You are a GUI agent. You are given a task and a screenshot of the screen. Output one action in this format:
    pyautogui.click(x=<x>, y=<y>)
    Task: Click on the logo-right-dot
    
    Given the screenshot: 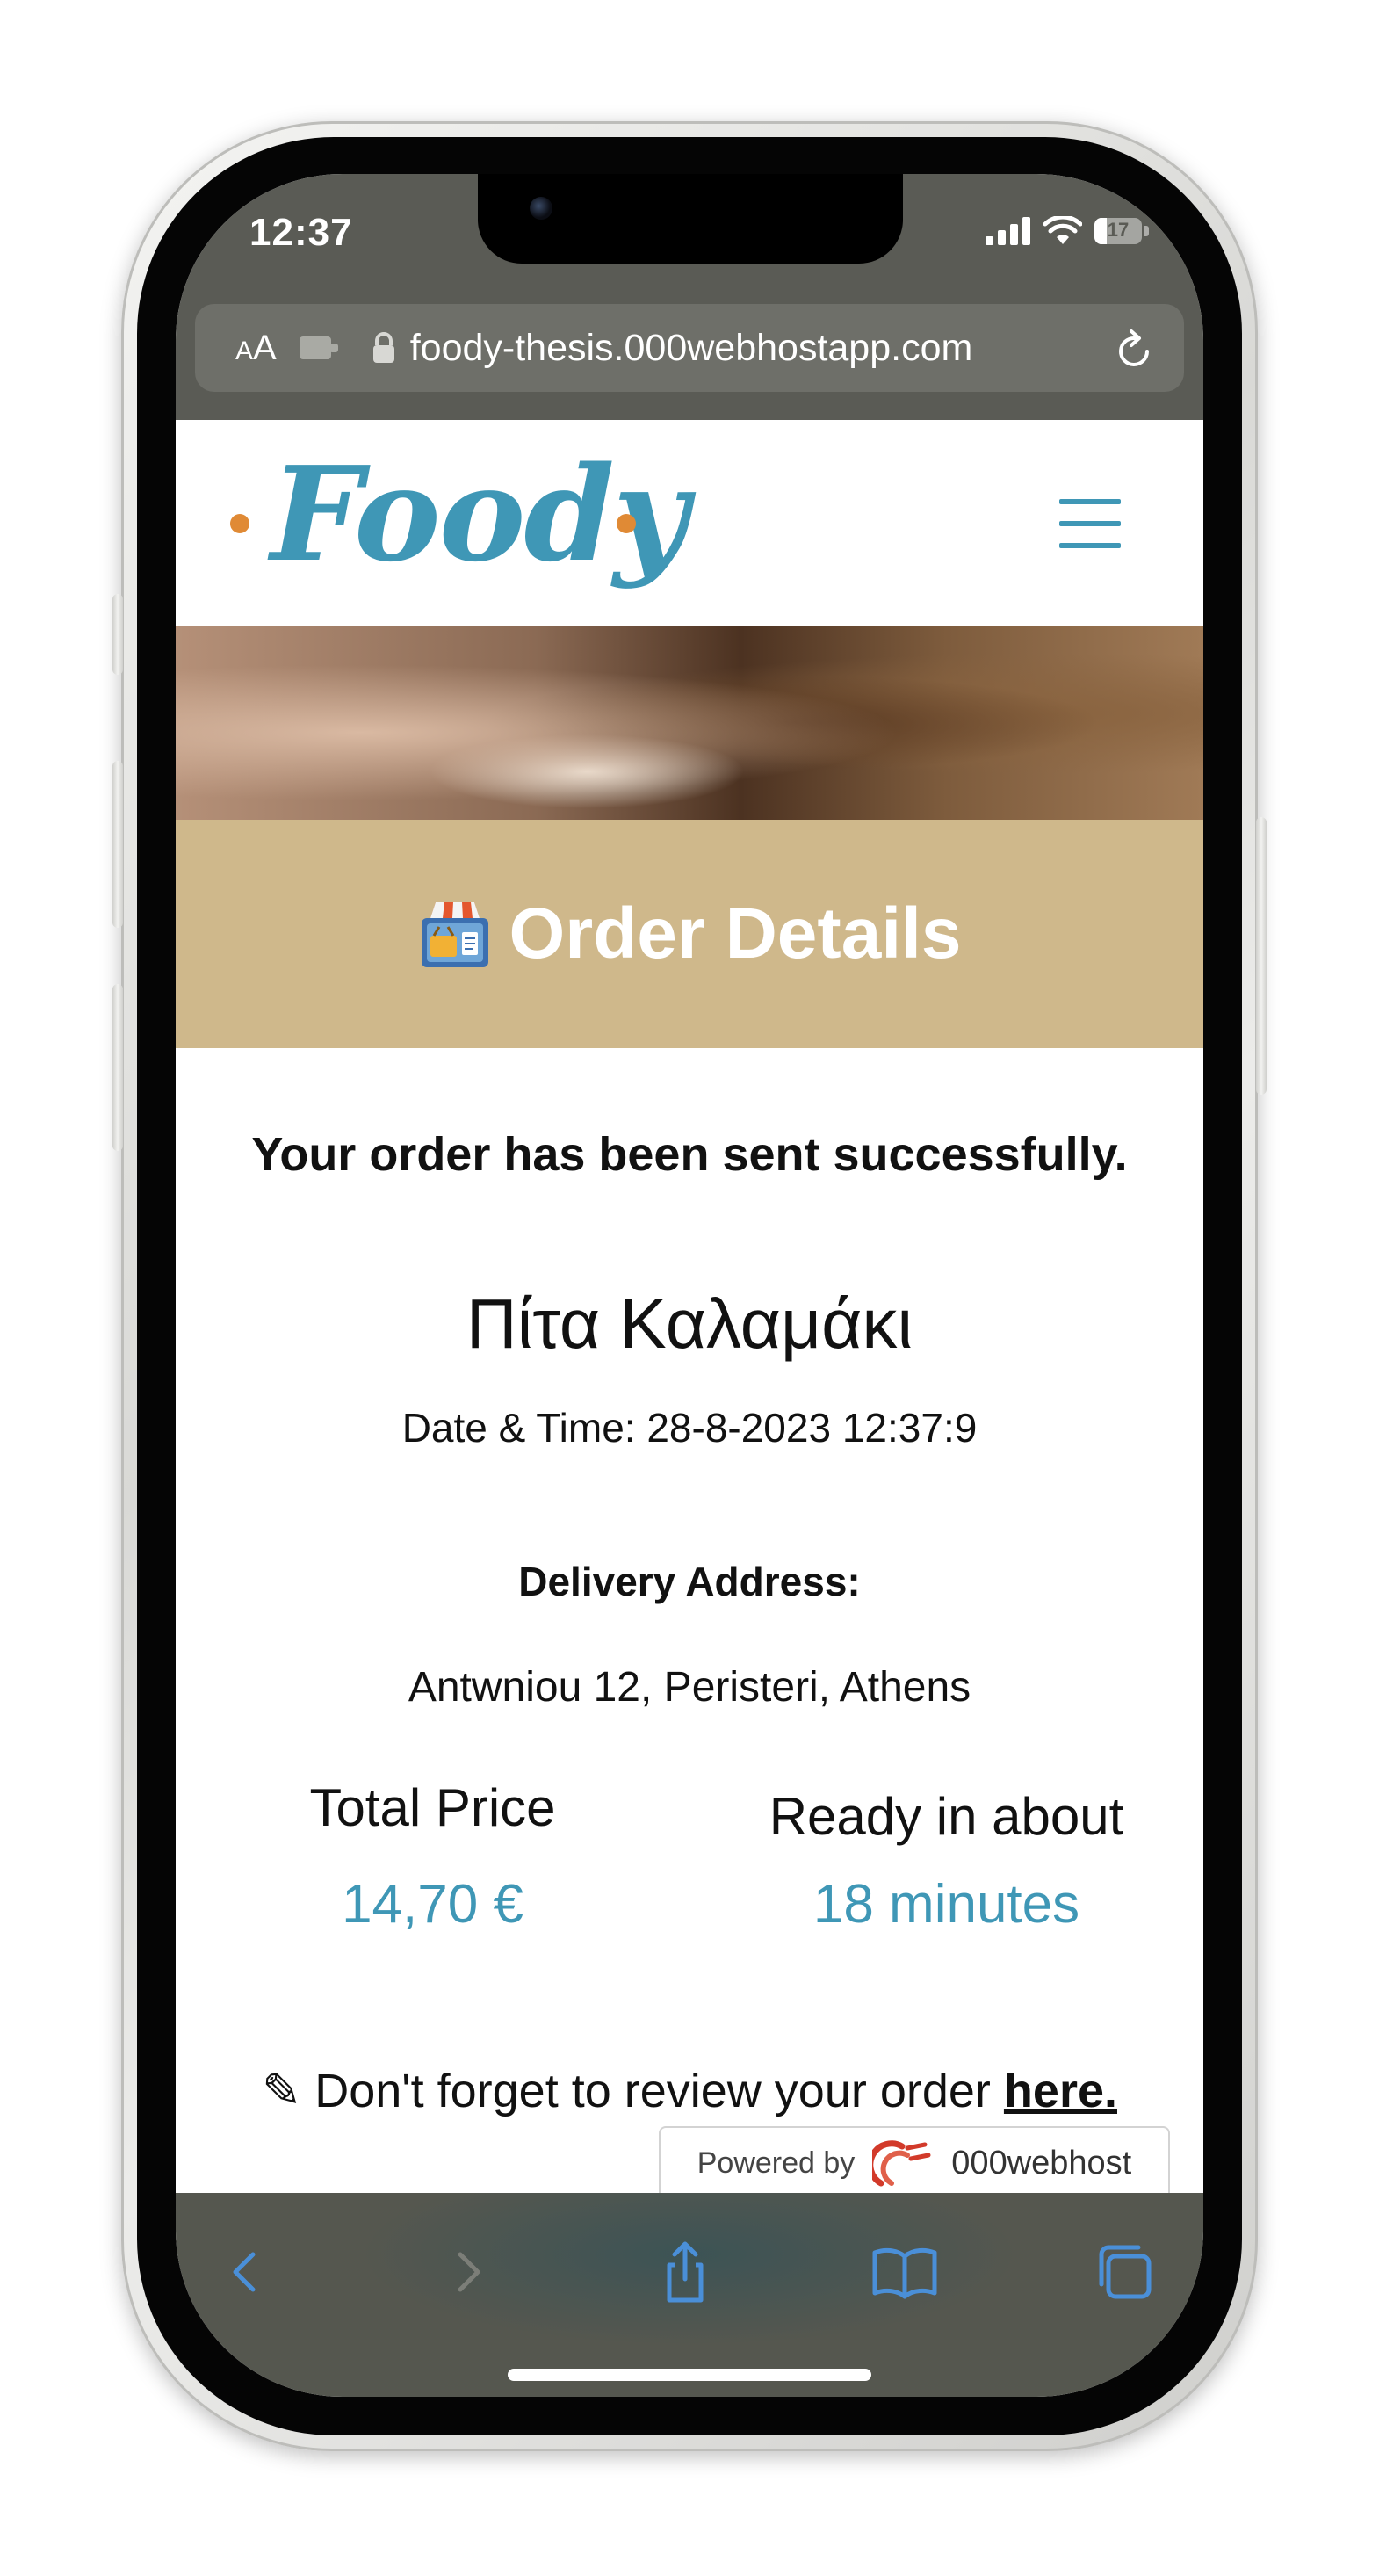 What is the action you would take?
    pyautogui.click(x=626, y=523)
    